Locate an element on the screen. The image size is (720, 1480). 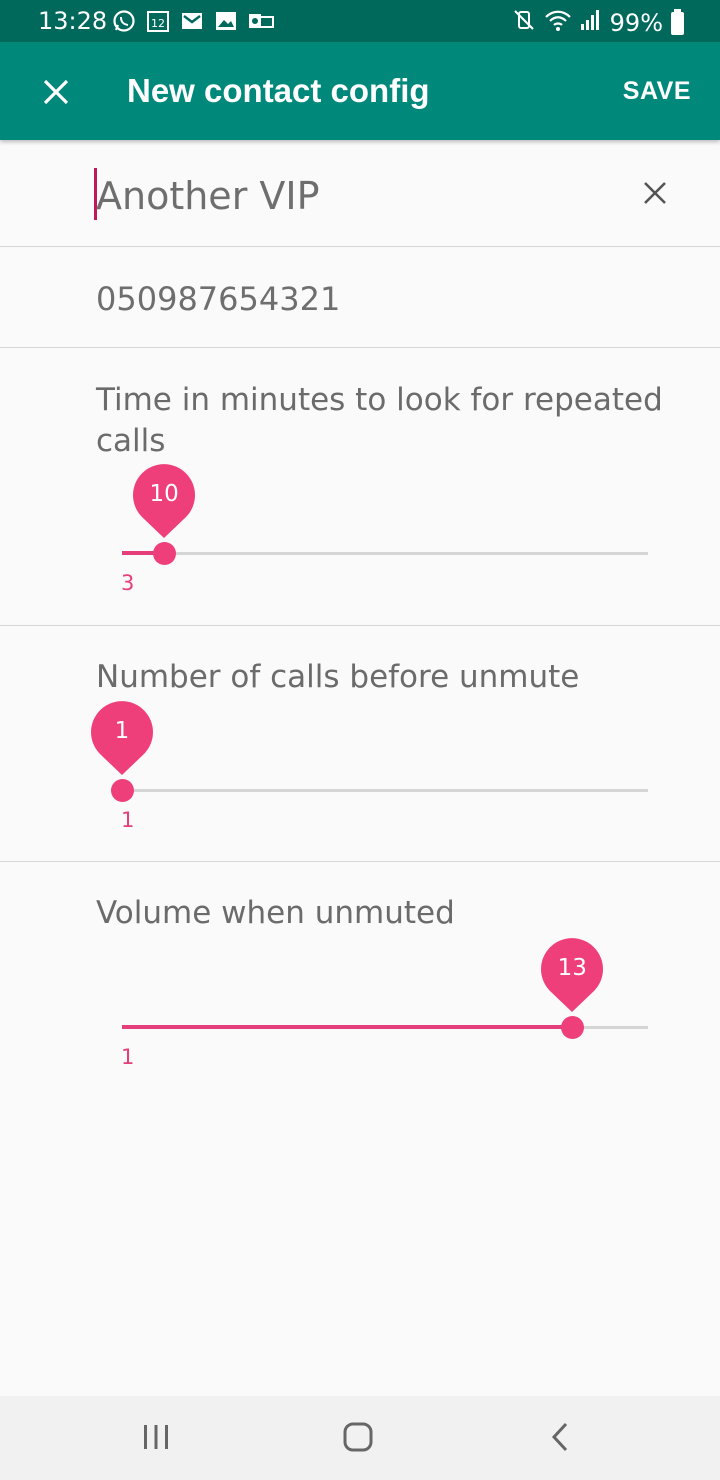
outlook-icon is located at coordinates (261, 21).